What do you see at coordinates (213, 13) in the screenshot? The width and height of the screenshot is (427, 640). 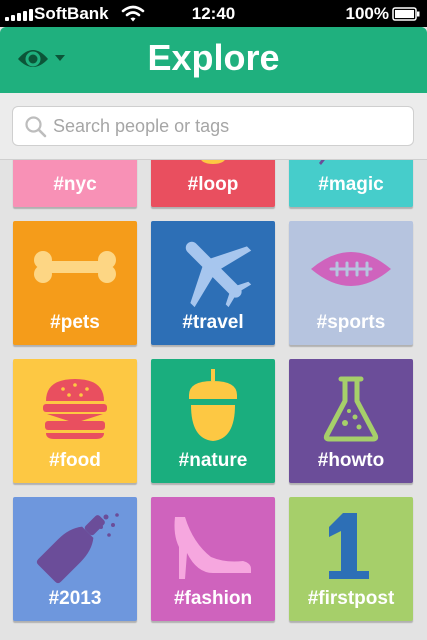 I see `status-bar: SoftBank 12:40 100%` at bounding box center [213, 13].